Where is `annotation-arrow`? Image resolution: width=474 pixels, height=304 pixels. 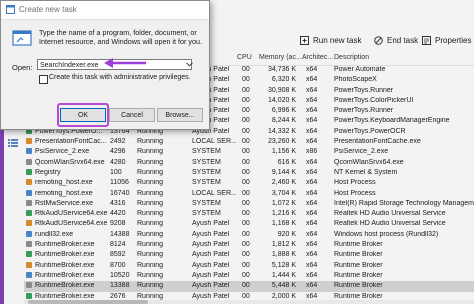 annotation-arrow is located at coordinates (125, 63).